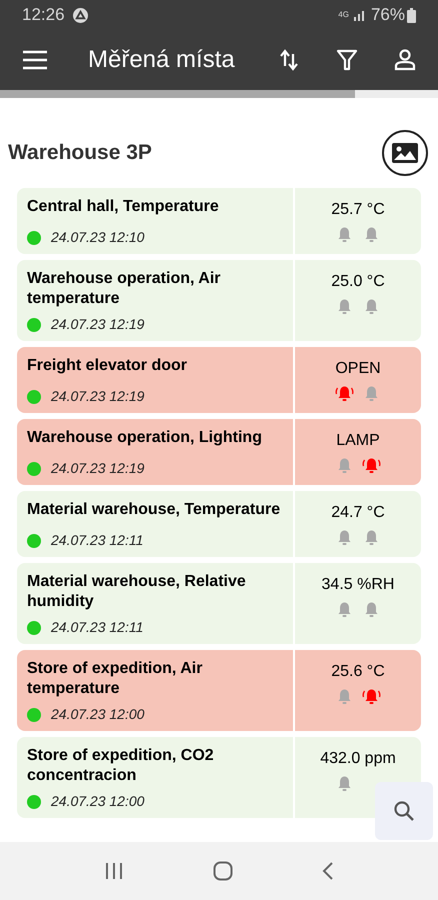 The image size is (438, 900). I want to click on group-title: Warehouse 3P, so click(80, 153).